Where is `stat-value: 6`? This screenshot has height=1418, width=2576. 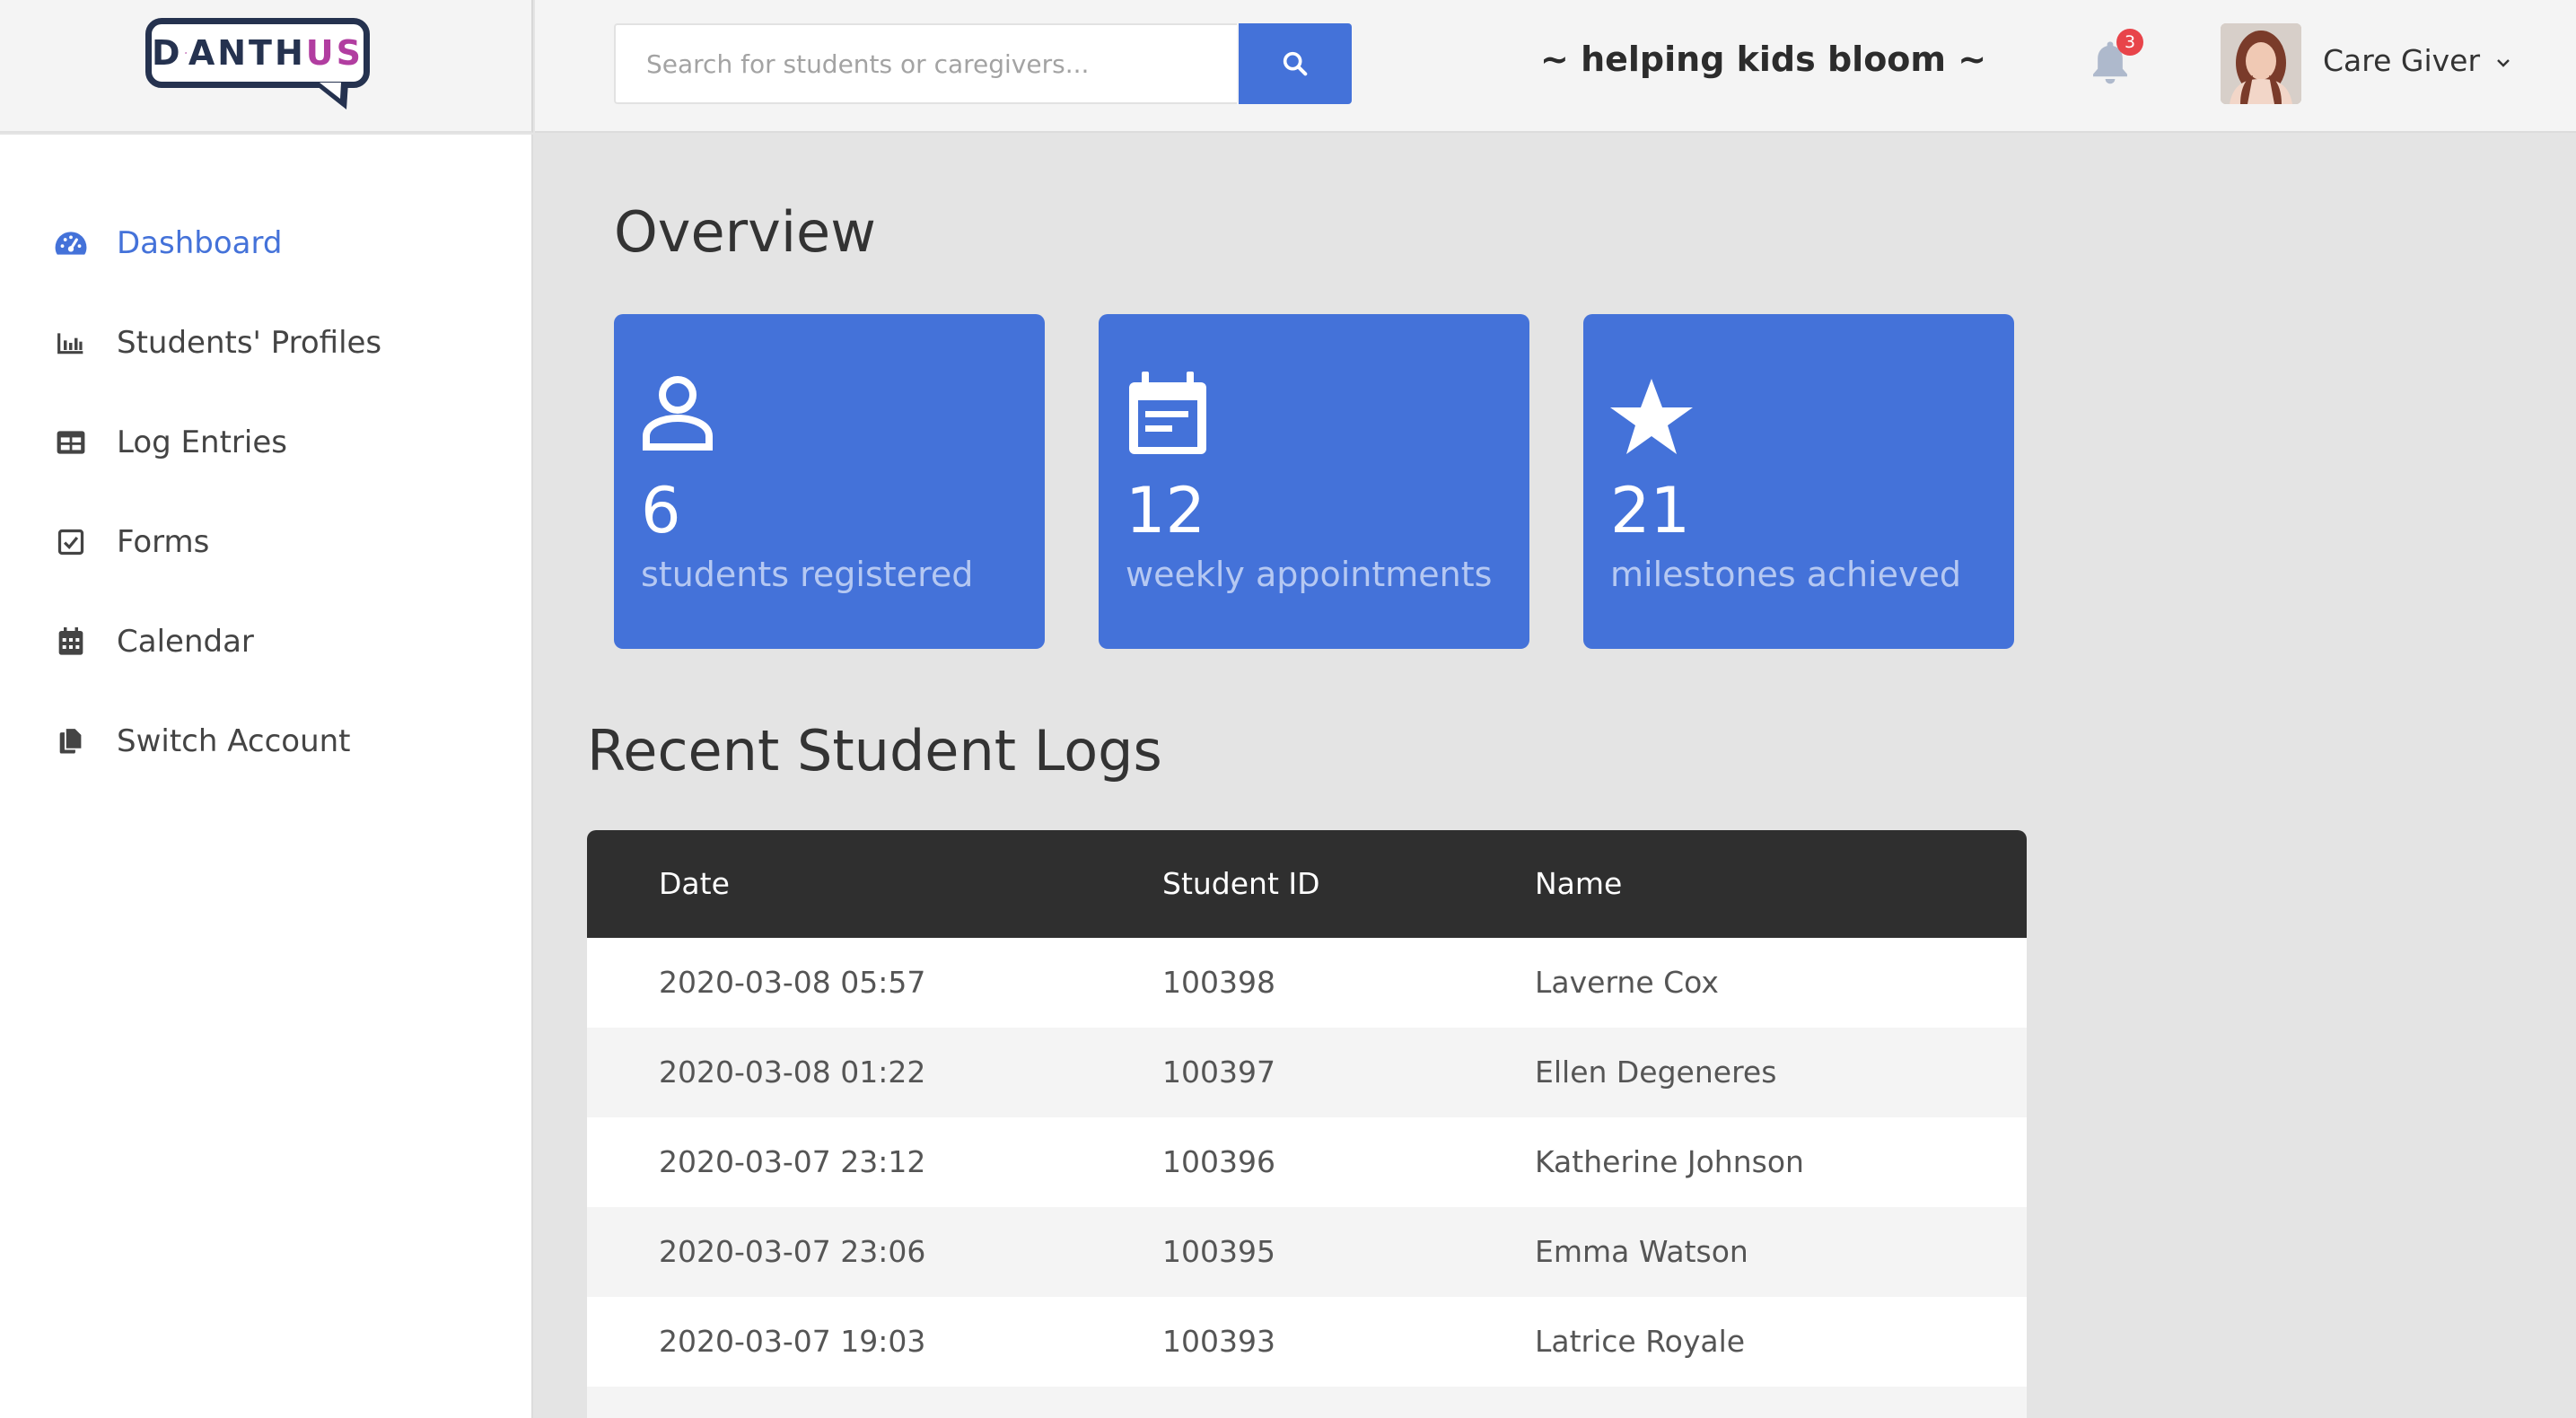
stat-value: 6 is located at coordinates (661, 511).